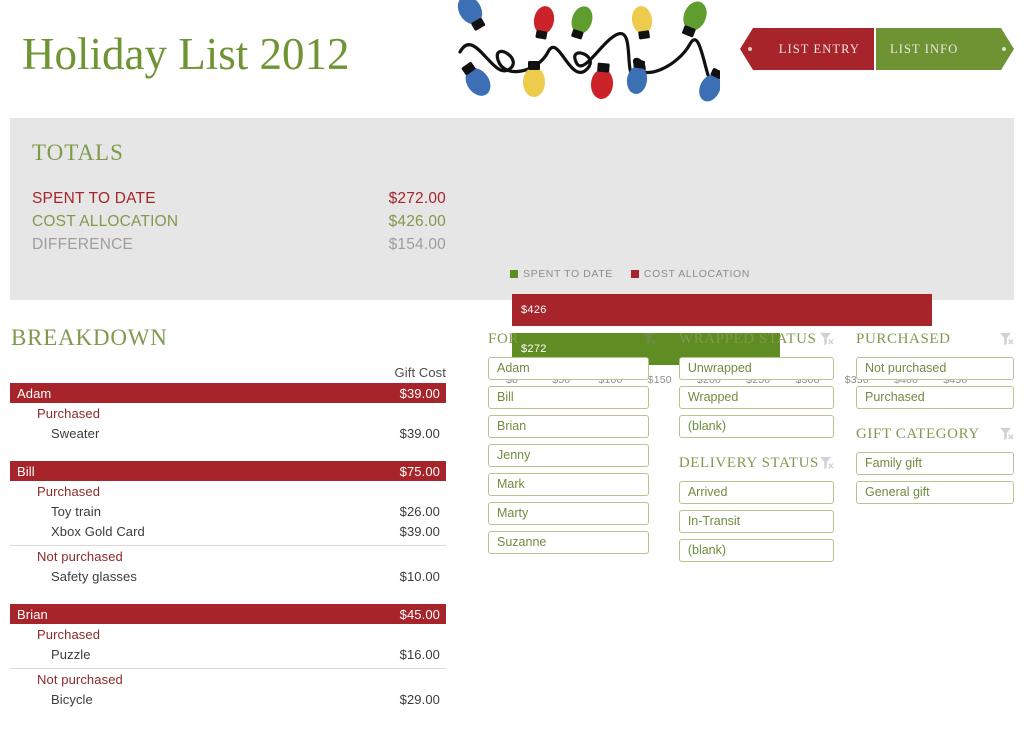  Describe the element at coordinates (924, 48) in the screenshot. I see `nav-button-list-info-label: LIST INFO` at that location.